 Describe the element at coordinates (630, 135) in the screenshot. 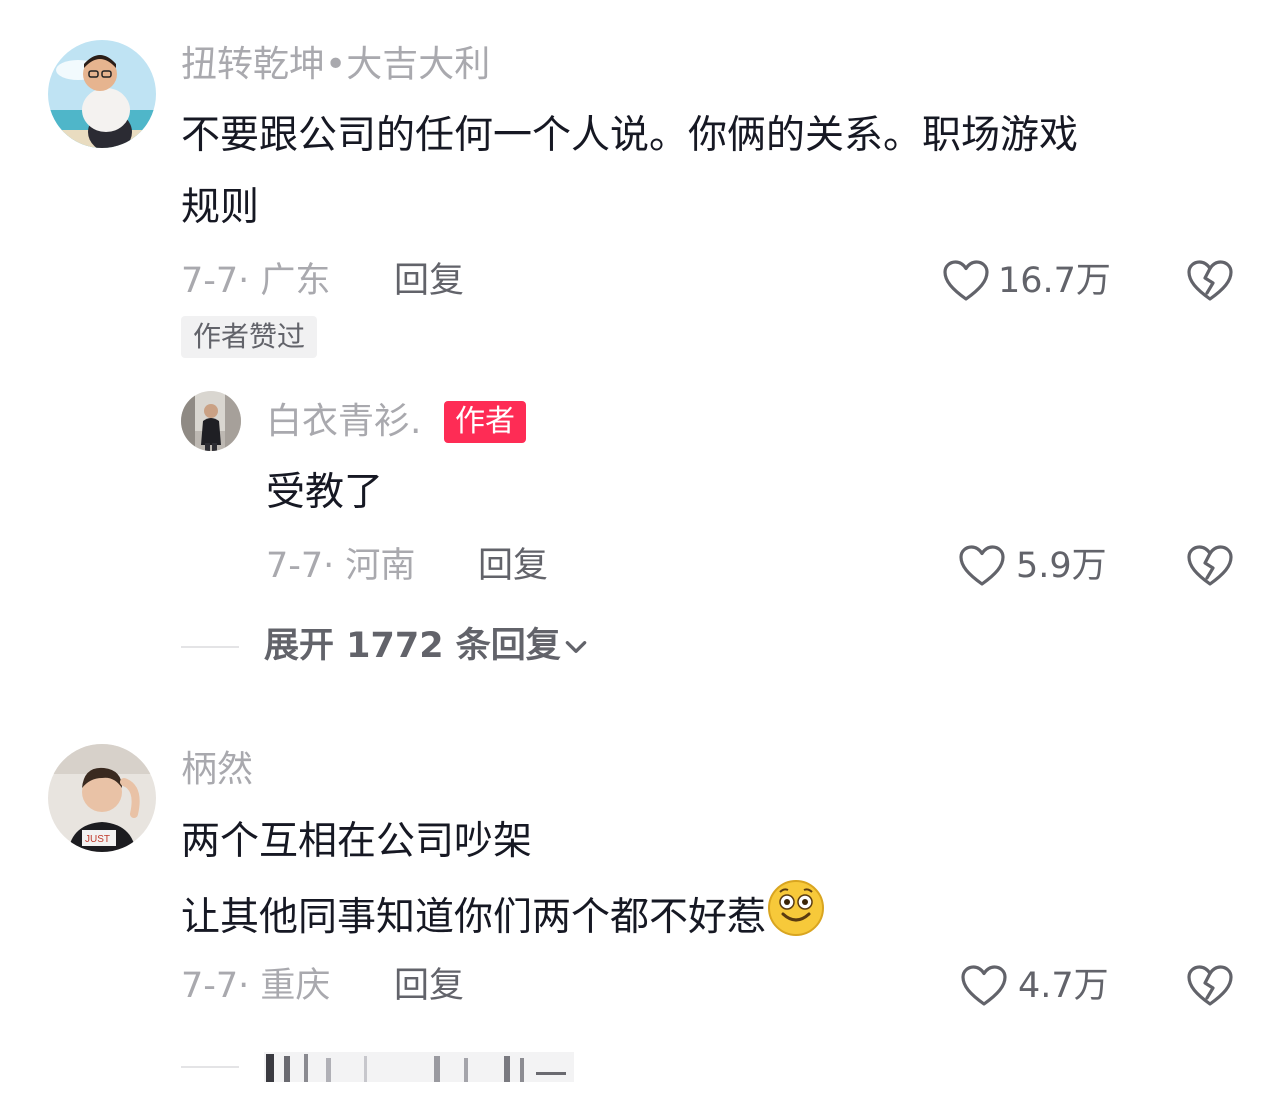

I see `comment-text-line: 不要跟公司的任何一个人说。你俩的关系。职场游戏` at that location.